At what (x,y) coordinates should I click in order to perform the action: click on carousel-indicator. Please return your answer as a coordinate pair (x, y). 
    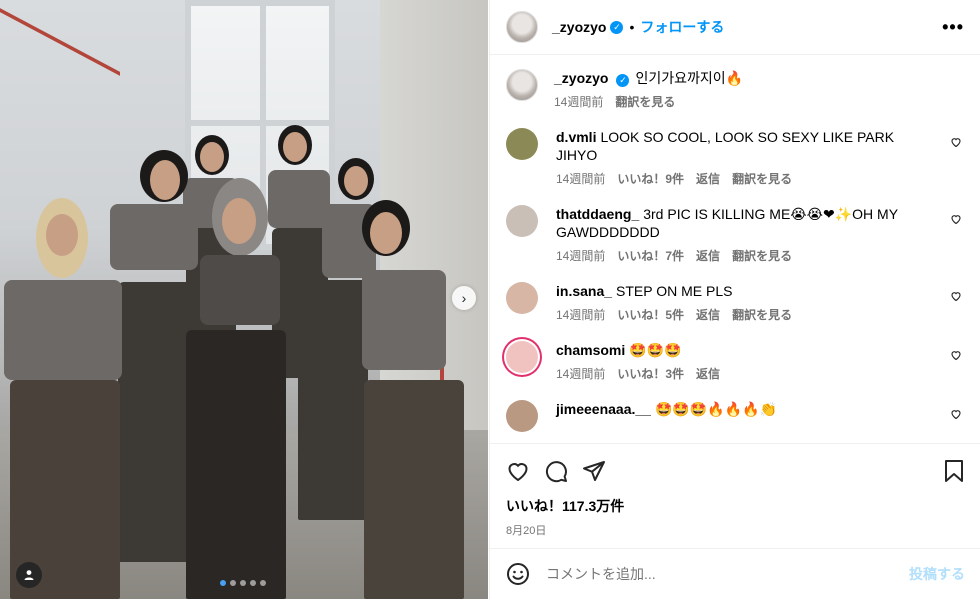
    Looking at the image, I should click on (243, 583).